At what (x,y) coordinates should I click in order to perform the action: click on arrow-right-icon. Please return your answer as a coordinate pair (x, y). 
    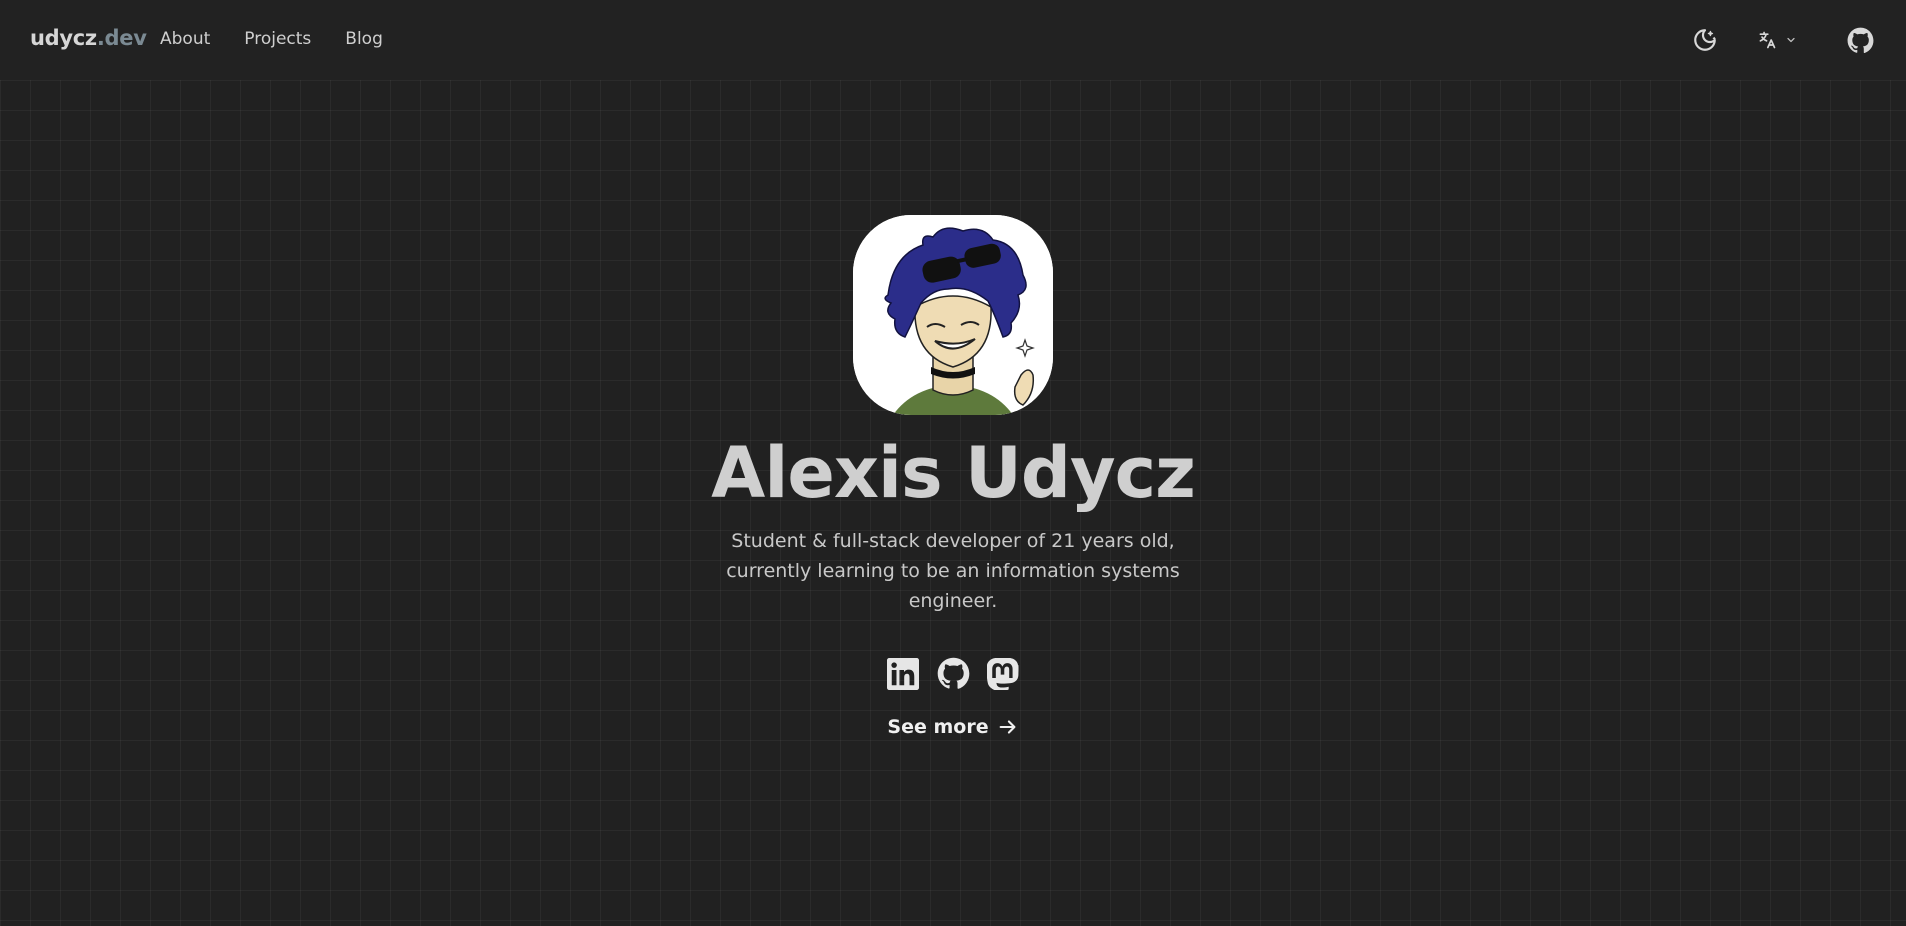
    Looking at the image, I should click on (1007, 727).